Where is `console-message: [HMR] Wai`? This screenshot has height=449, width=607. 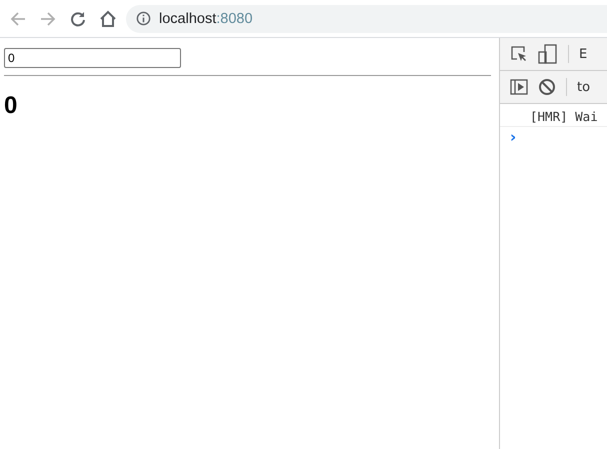
console-message: [HMR] Wai is located at coordinates (553, 115).